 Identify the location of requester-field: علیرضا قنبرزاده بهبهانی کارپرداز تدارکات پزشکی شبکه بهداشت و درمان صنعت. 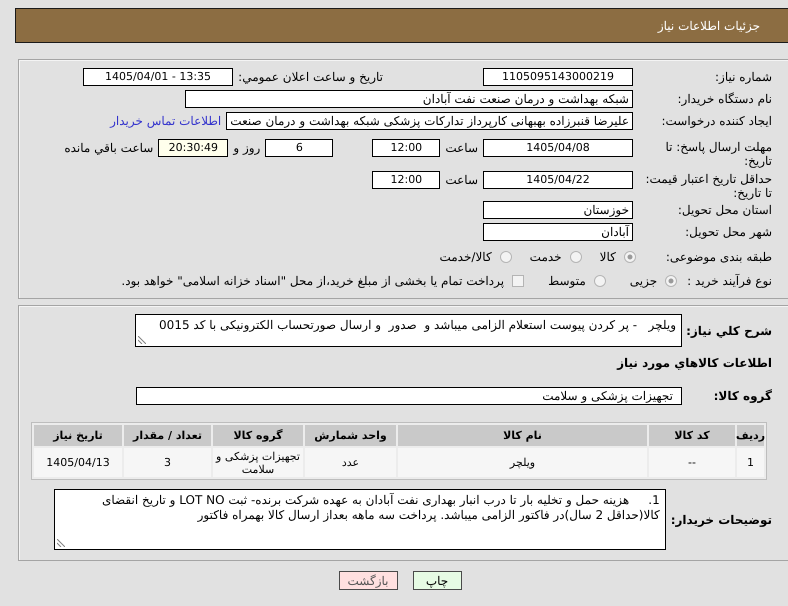
(429, 121).